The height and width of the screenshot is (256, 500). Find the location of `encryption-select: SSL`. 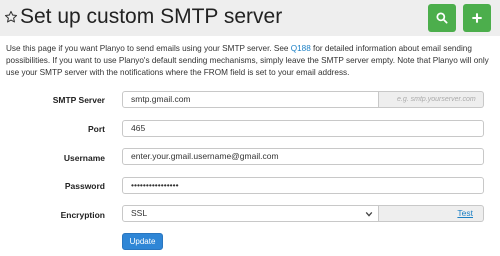

encryption-select: SSL is located at coordinates (250, 213).